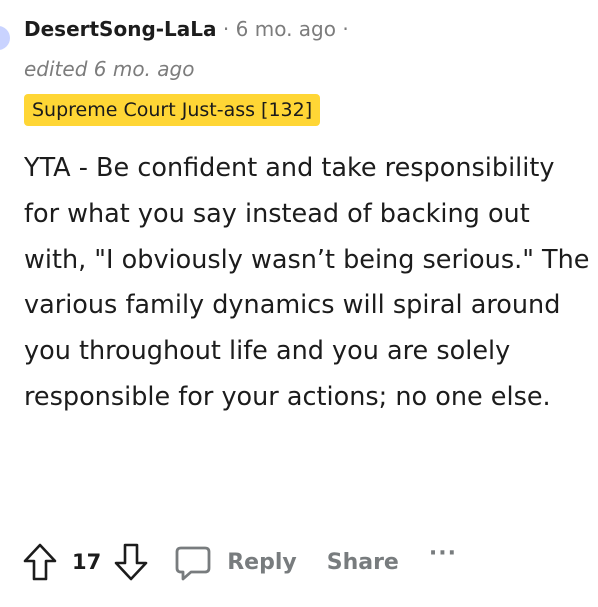  What do you see at coordinates (286, 29) in the screenshot?
I see `timestamp: 6 mo. ago` at bounding box center [286, 29].